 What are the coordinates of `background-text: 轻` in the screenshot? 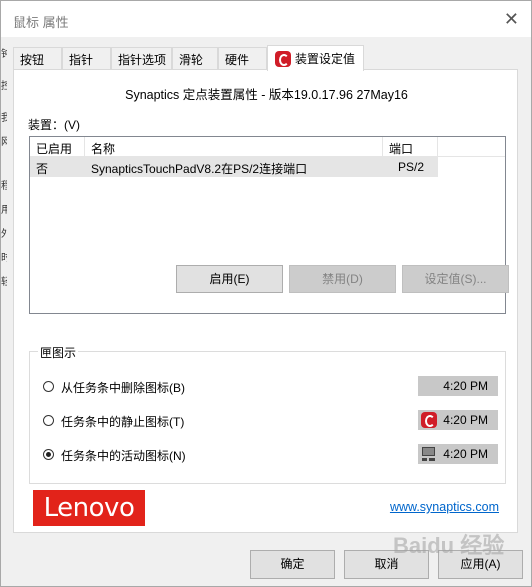 It's located at (4, 282).